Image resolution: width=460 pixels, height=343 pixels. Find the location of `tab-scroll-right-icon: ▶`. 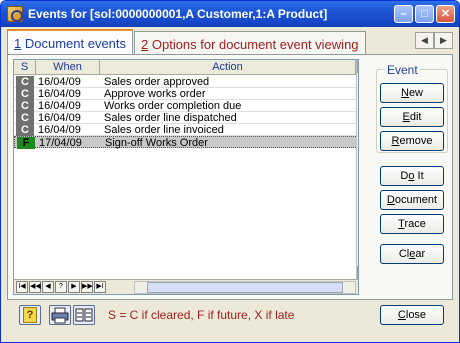

tab-scroll-right-icon: ▶ is located at coordinates (443, 40).